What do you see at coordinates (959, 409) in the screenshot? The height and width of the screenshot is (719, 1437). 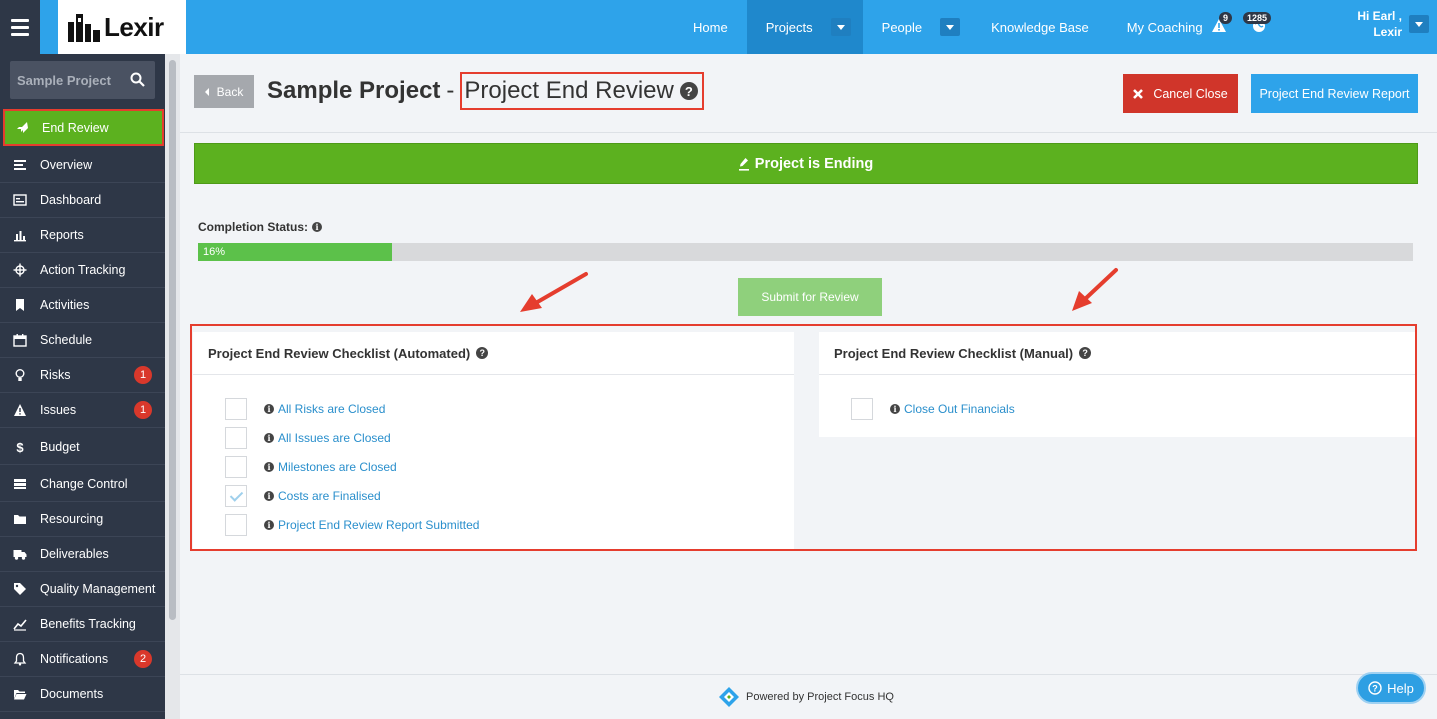 I see `checklist-item-link: Close Out Financials` at bounding box center [959, 409].